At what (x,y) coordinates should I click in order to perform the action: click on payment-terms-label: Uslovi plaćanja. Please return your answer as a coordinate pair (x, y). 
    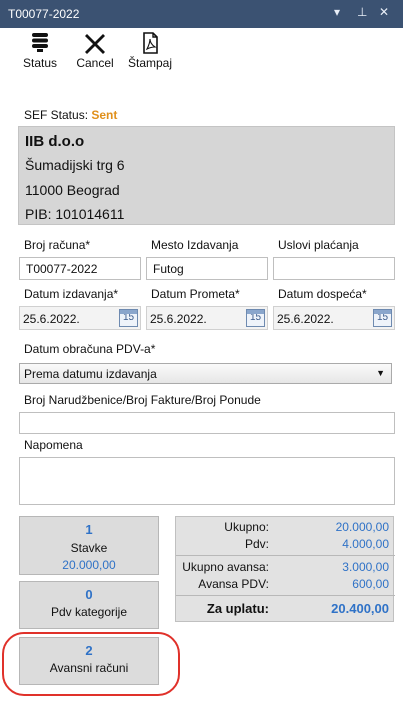
    Looking at the image, I should click on (318, 245).